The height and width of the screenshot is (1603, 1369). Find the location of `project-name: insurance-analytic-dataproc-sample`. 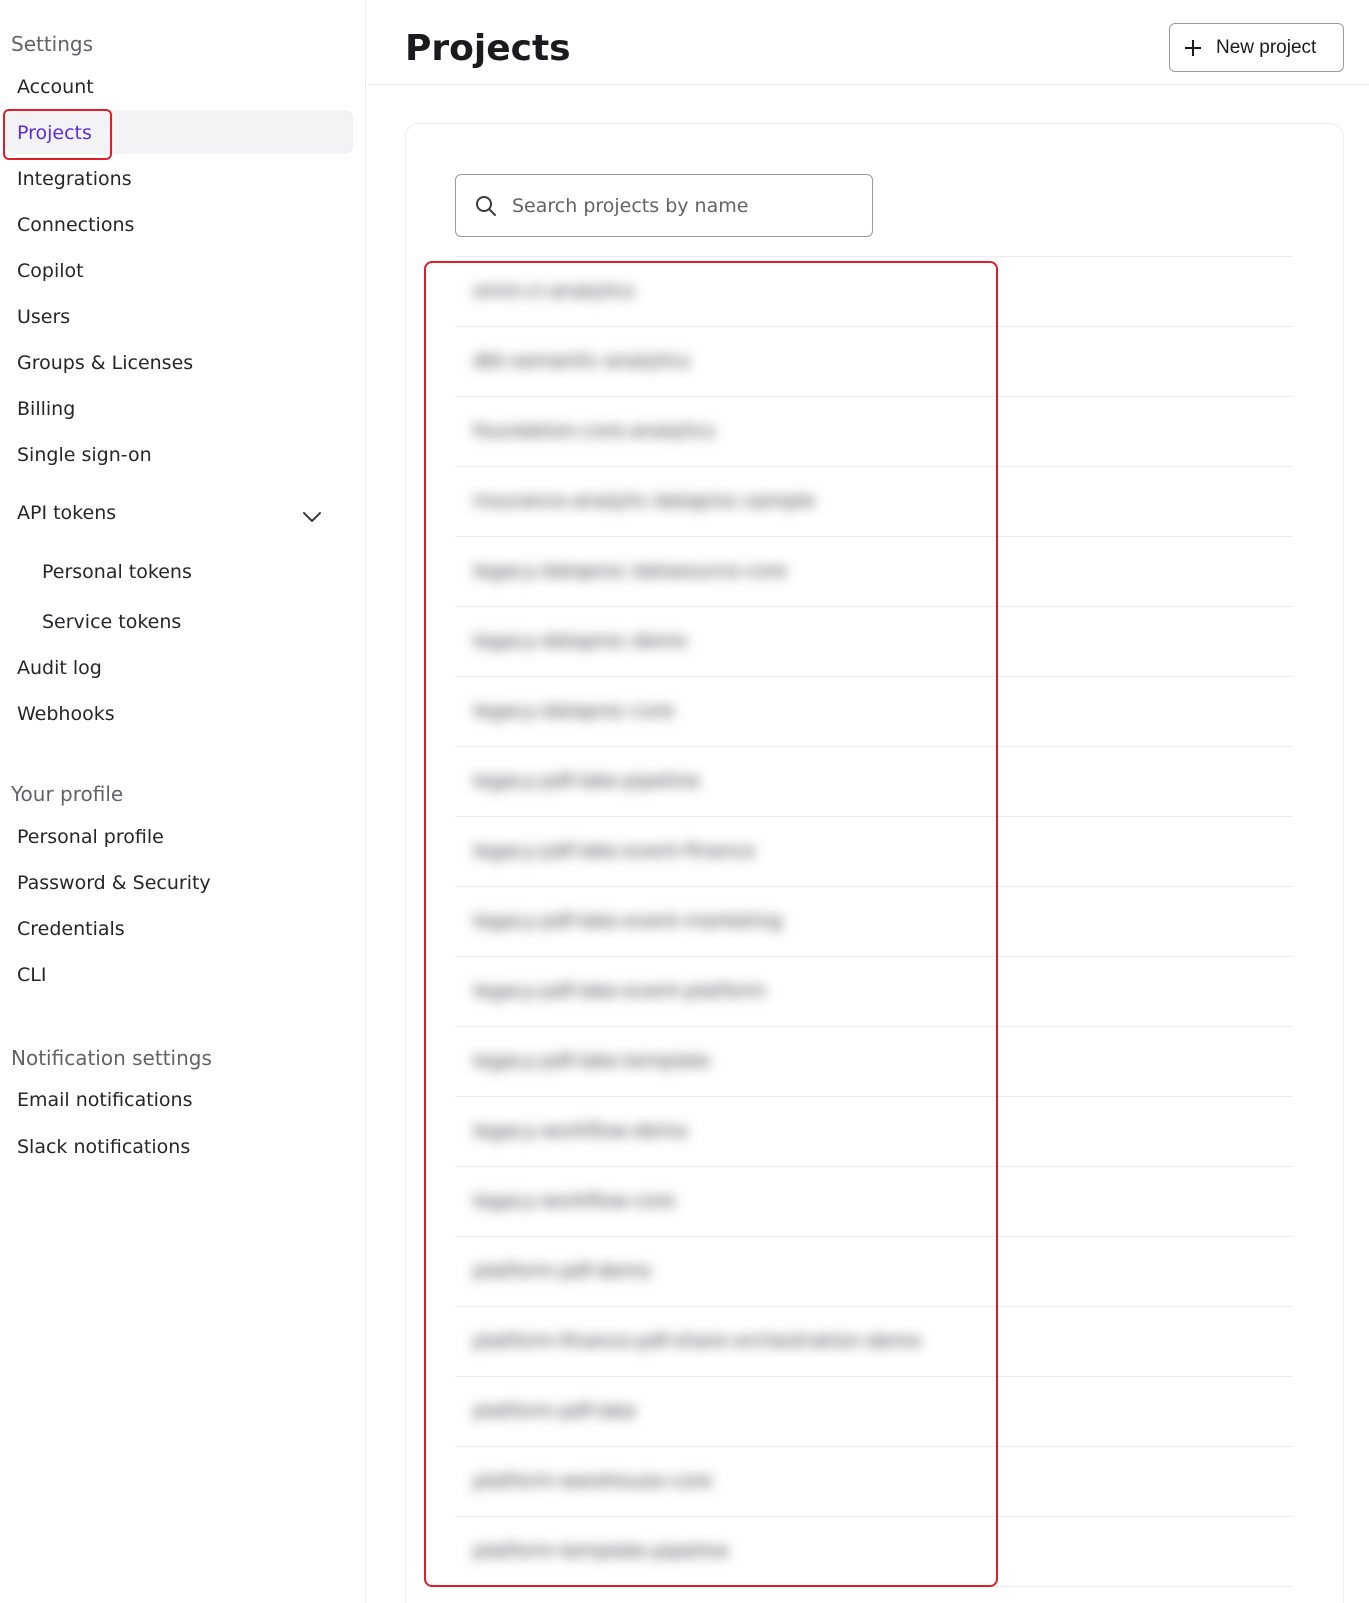

project-name: insurance-analytic-dataproc-sample is located at coordinates (644, 501).